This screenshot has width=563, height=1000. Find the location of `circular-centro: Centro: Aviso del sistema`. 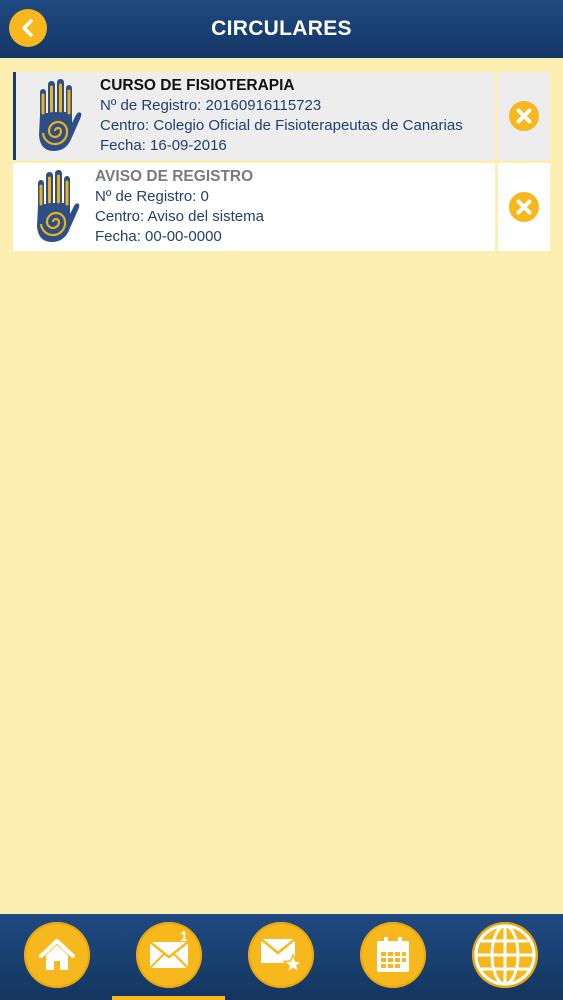

circular-centro: Centro: Aviso del sistema is located at coordinates (179, 216).